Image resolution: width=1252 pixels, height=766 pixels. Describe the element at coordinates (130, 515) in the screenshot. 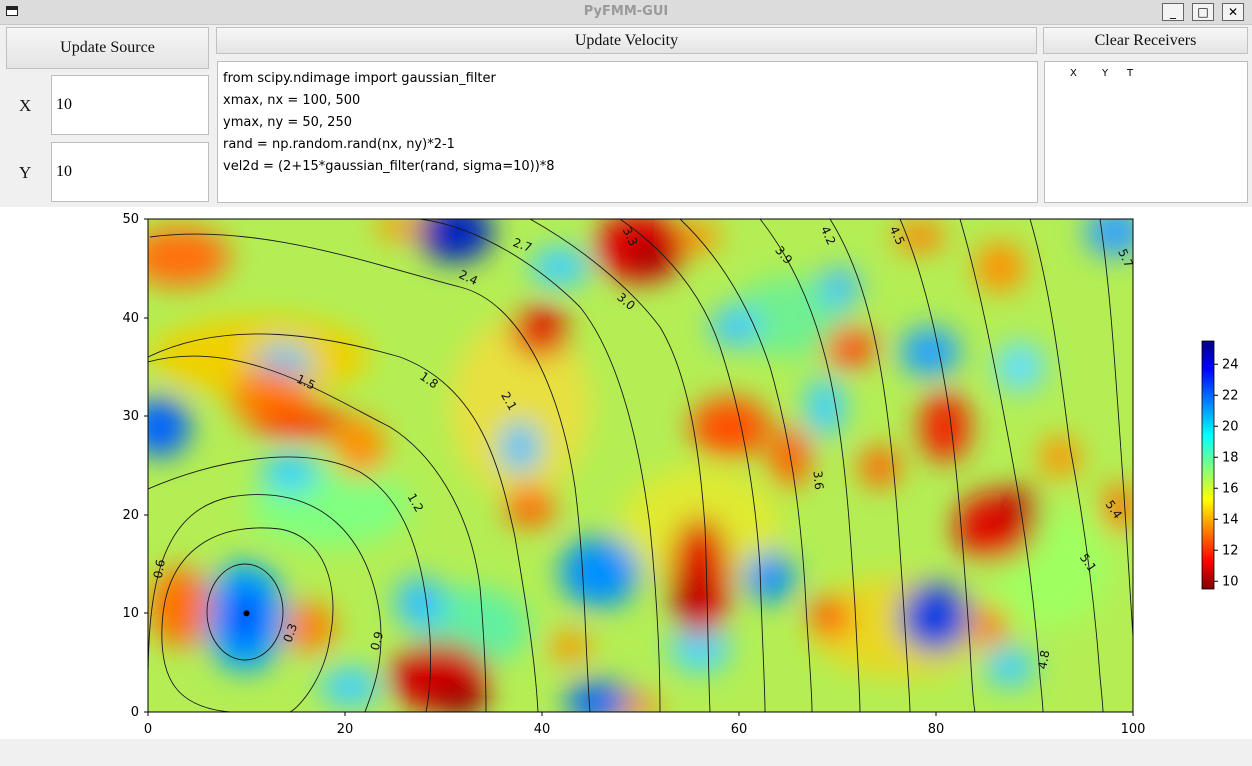

I see `y-tick-label: 20` at that location.